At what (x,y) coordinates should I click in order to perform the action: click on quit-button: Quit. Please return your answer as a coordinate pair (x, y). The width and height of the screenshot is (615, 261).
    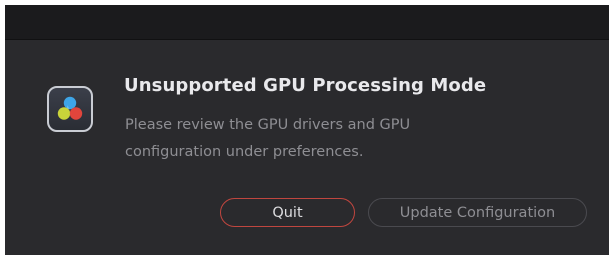
    Looking at the image, I should click on (287, 212).